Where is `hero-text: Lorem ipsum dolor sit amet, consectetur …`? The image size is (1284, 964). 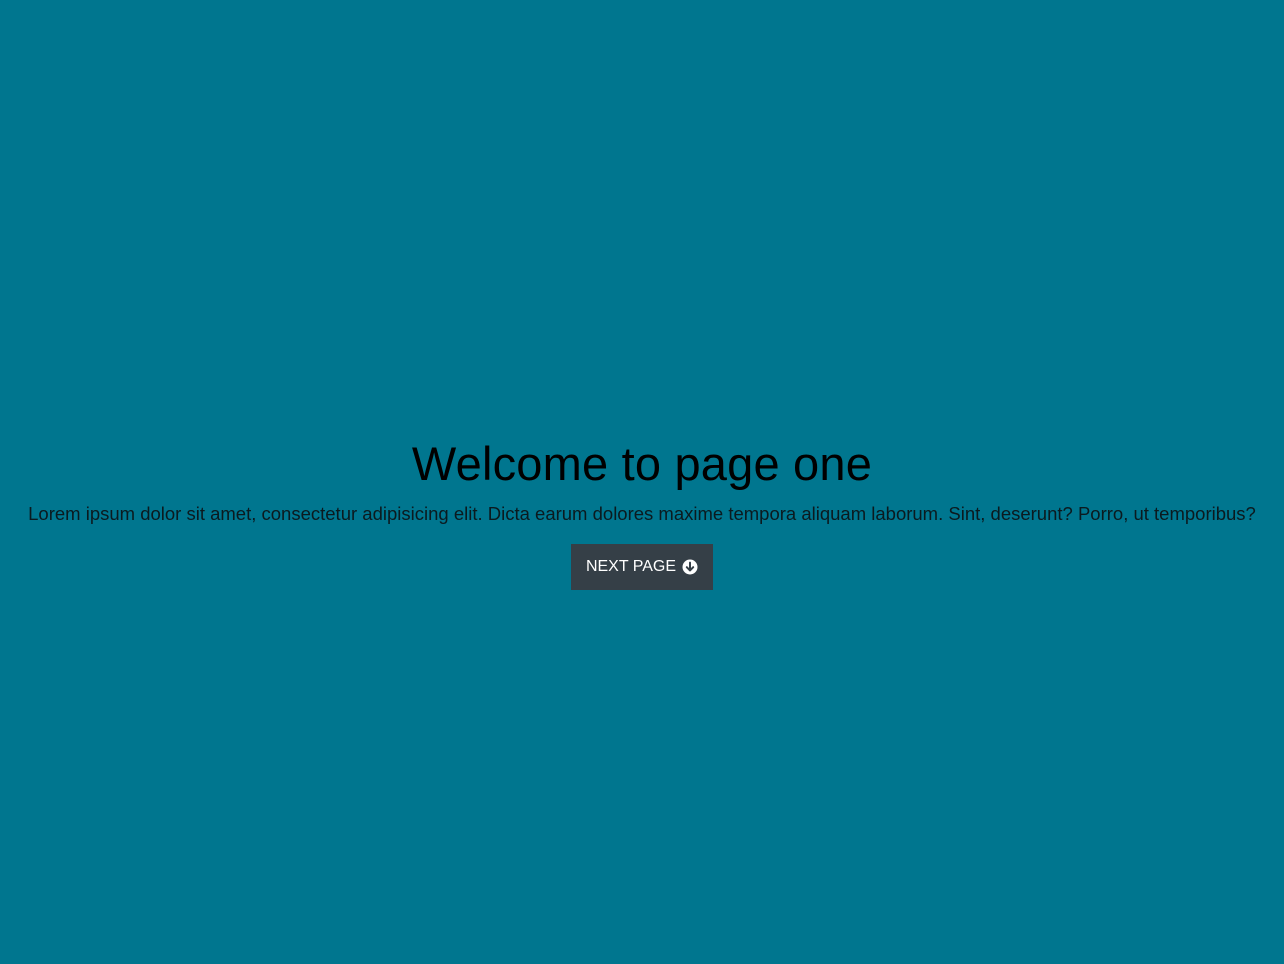 hero-text: Lorem ipsum dolor sit amet, consectetur … is located at coordinates (642, 513).